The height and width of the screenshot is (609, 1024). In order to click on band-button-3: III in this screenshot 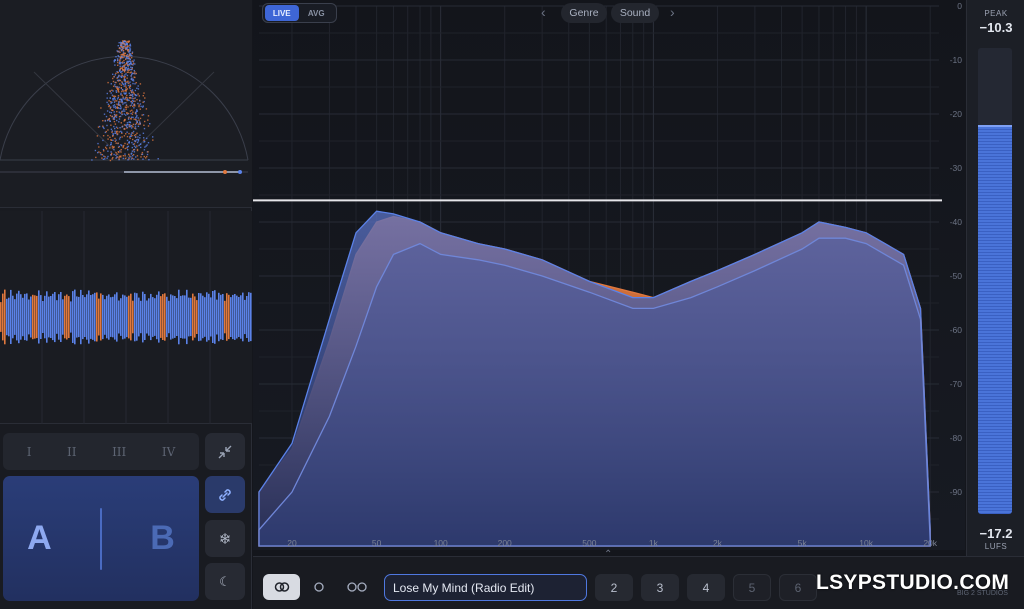, I will do `click(119, 452)`.